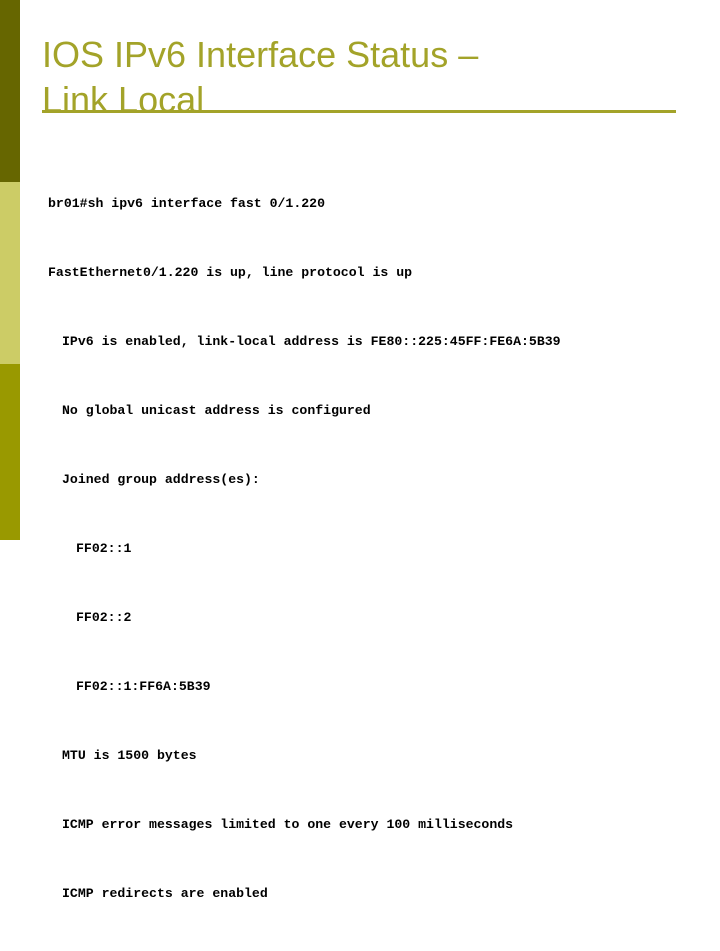  I want to click on page-title-line-2: Link Local, so click(123, 100).